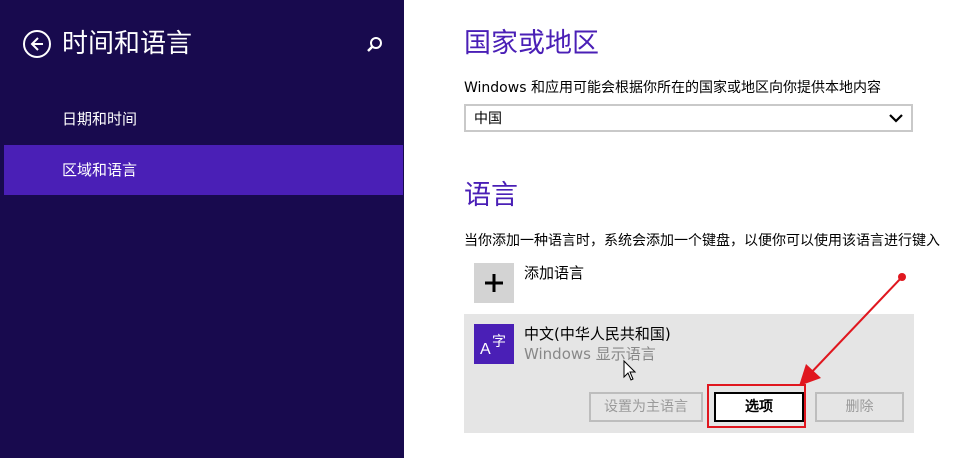  What do you see at coordinates (597, 334) in the screenshot?
I see `language-name: 中文(中华人民共和国)` at bounding box center [597, 334].